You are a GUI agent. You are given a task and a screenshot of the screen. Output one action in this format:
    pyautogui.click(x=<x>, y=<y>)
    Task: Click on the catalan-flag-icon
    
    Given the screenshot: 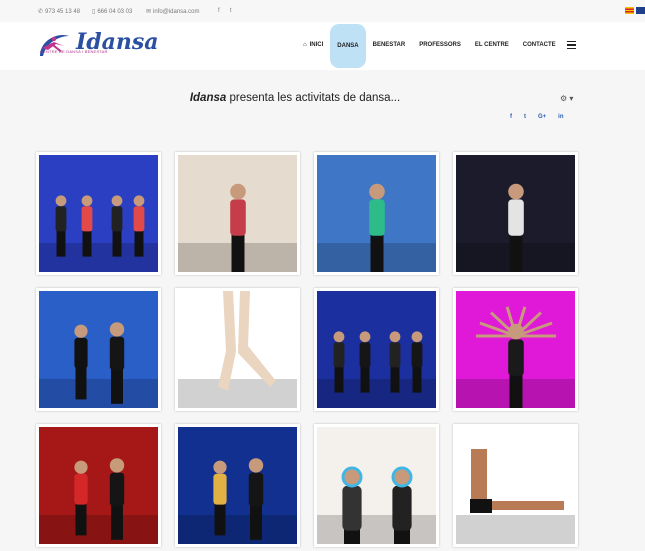 What is the action you would take?
    pyautogui.click(x=629, y=10)
    